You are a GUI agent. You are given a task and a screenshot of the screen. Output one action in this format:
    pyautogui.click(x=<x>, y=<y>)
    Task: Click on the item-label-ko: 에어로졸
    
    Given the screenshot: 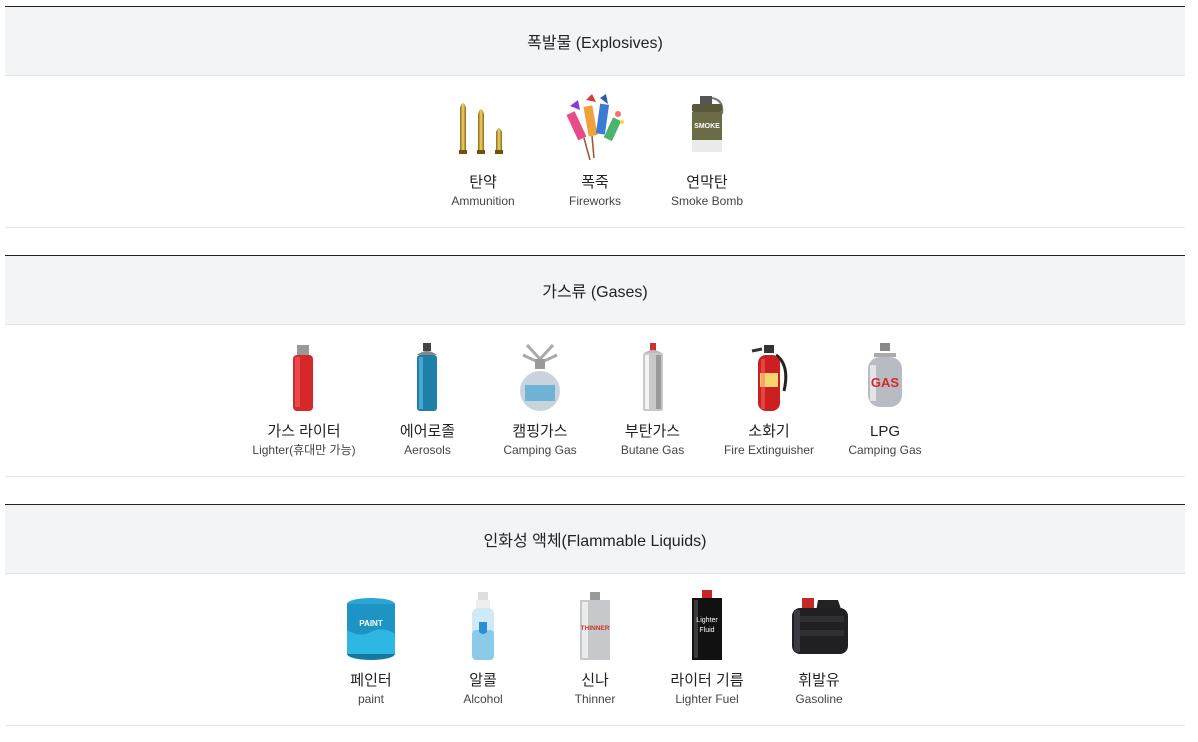 What is the action you would take?
    pyautogui.click(x=427, y=431)
    